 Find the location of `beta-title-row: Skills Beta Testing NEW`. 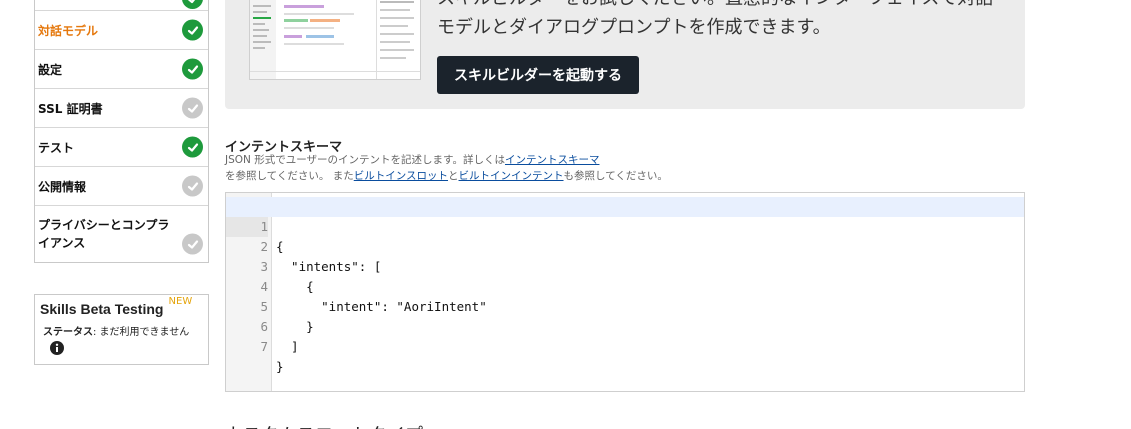

beta-title-row: Skills Beta Testing NEW is located at coordinates (121, 307).